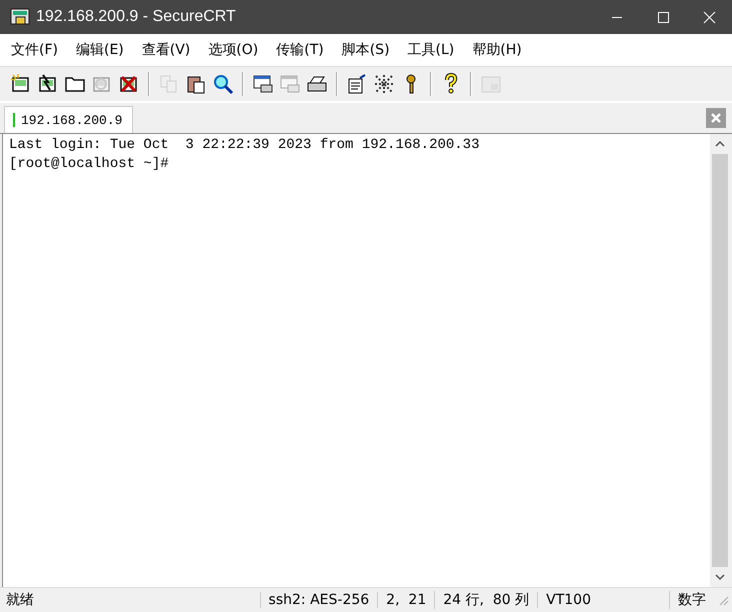  What do you see at coordinates (223, 84) in the screenshot?
I see `magnifier-icon` at bounding box center [223, 84].